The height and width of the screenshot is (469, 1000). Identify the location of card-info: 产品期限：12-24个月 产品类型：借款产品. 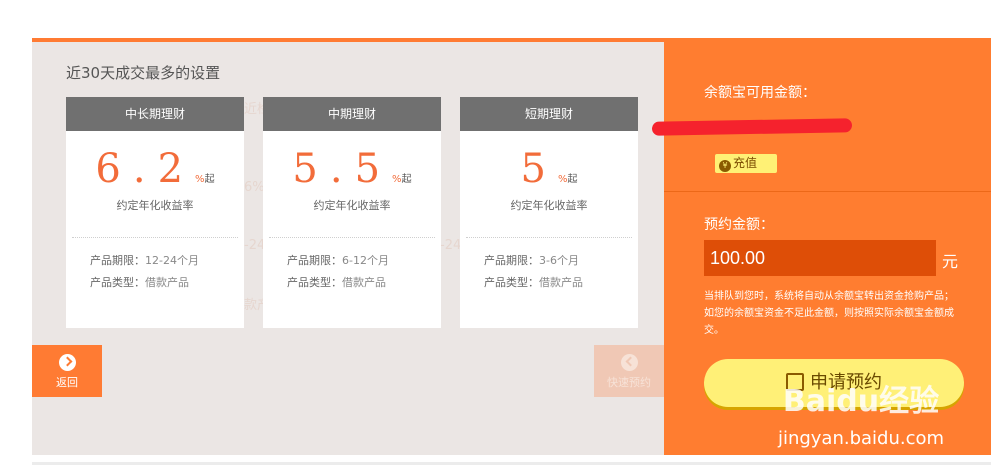
(155, 272).